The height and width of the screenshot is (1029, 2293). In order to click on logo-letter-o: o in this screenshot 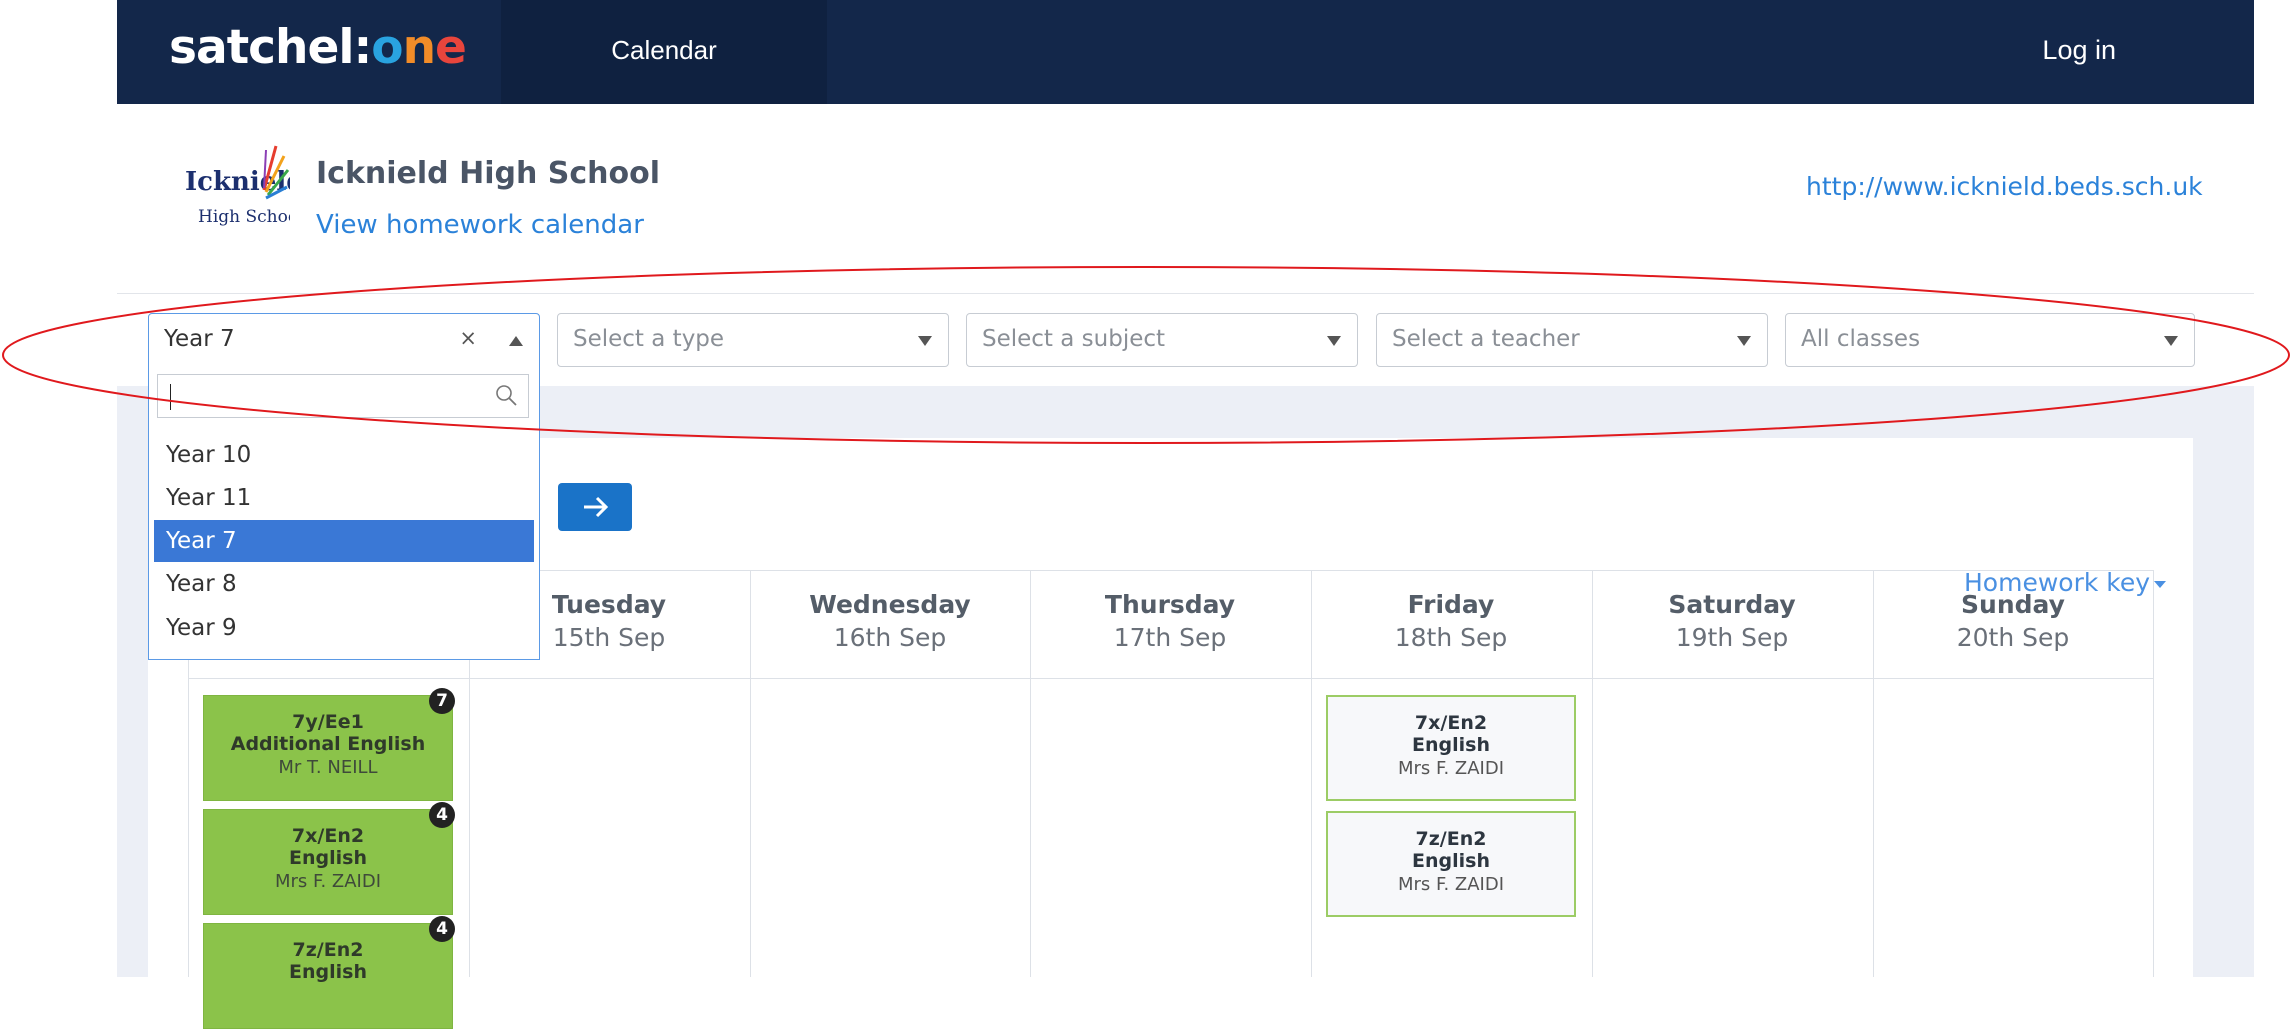, I will do `click(387, 47)`.